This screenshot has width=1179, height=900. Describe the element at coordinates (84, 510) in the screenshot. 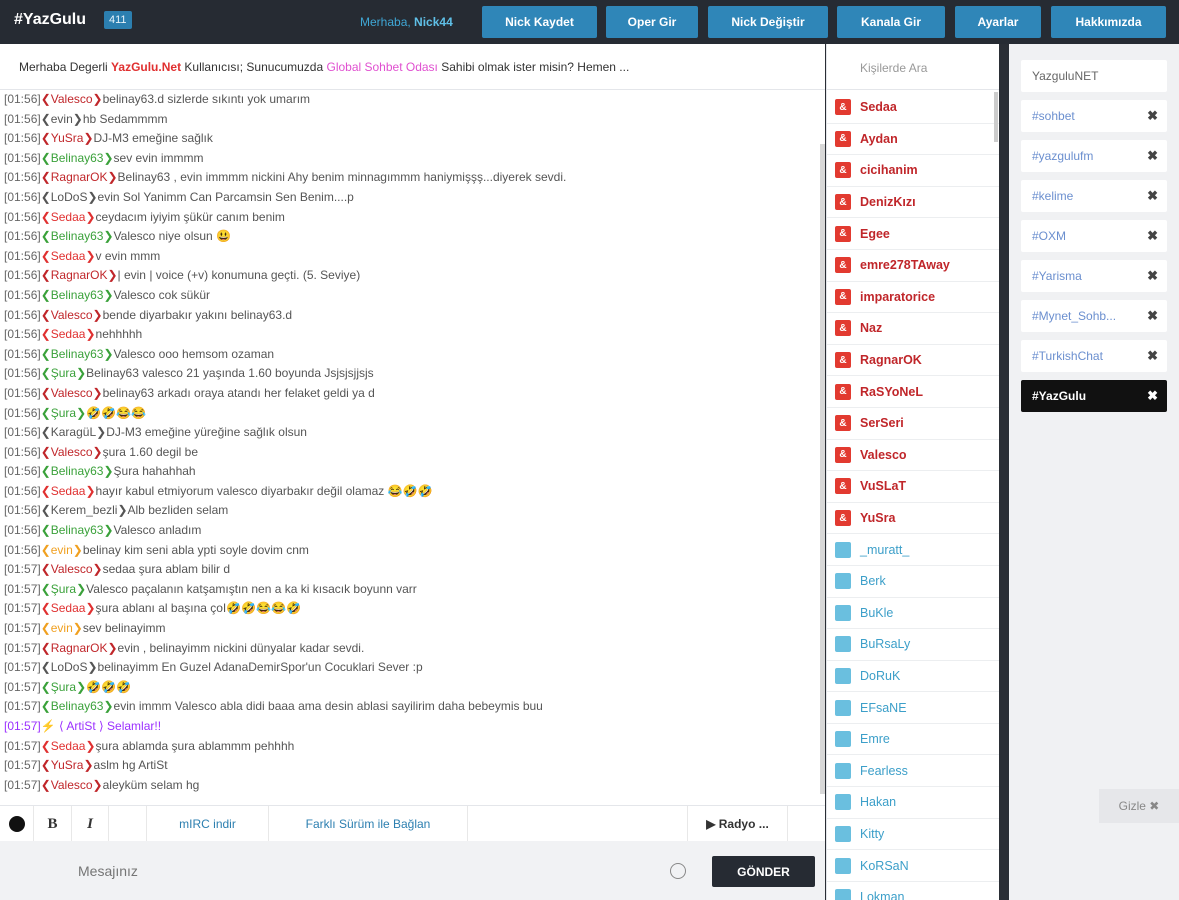

I see `message-nick: ❮Kerem_bezli❯` at that location.